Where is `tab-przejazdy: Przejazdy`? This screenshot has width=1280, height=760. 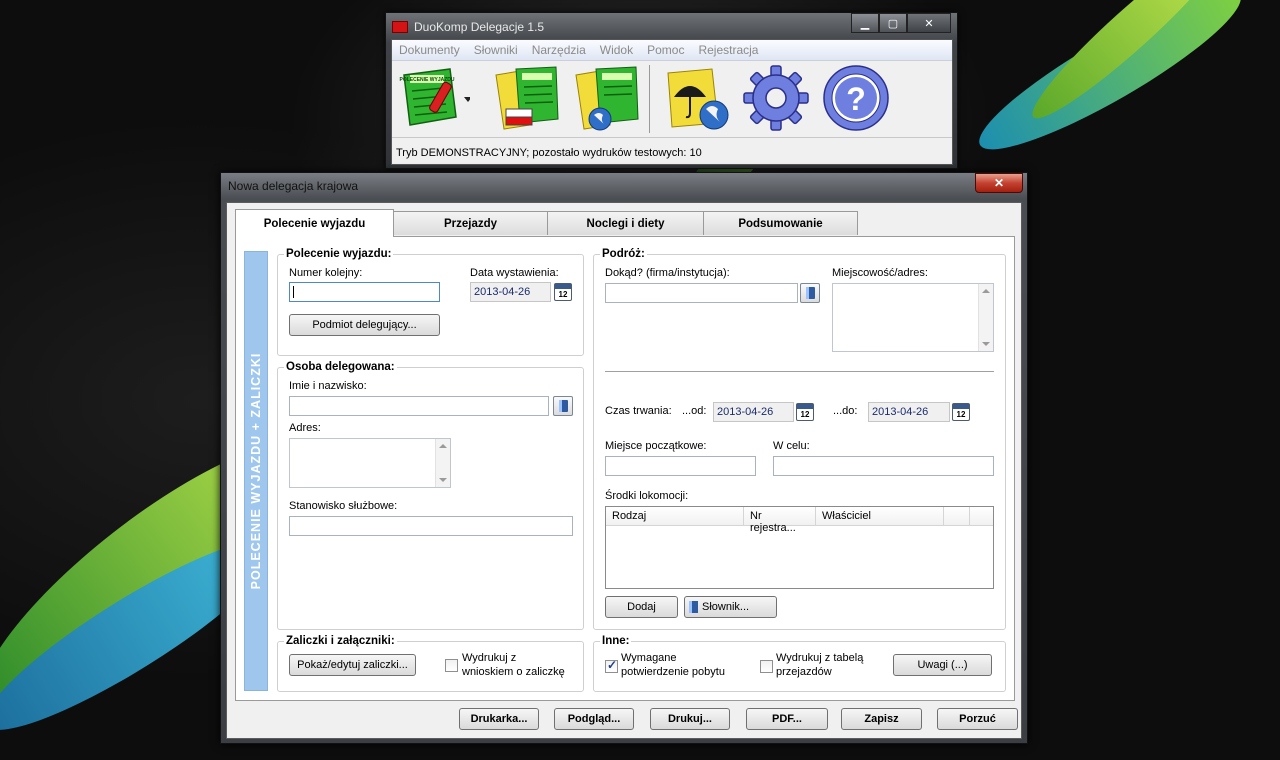 tab-przejazdy: Przejazdy is located at coordinates (470, 223).